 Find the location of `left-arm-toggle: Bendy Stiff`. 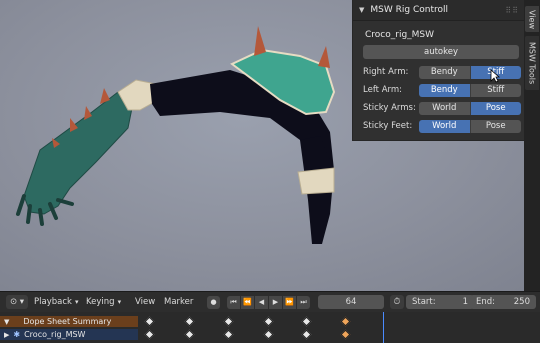

left-arm-toggle: Bendy Stiff is located at coordinates (470, 90).